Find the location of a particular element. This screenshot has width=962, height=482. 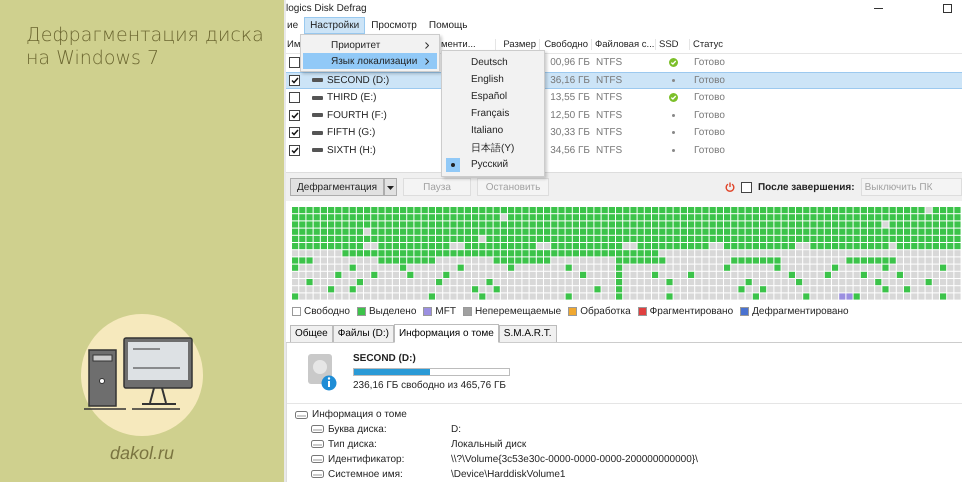

free-space-cell-text: 13,55 ГБ is located at coordinates (570, 98).